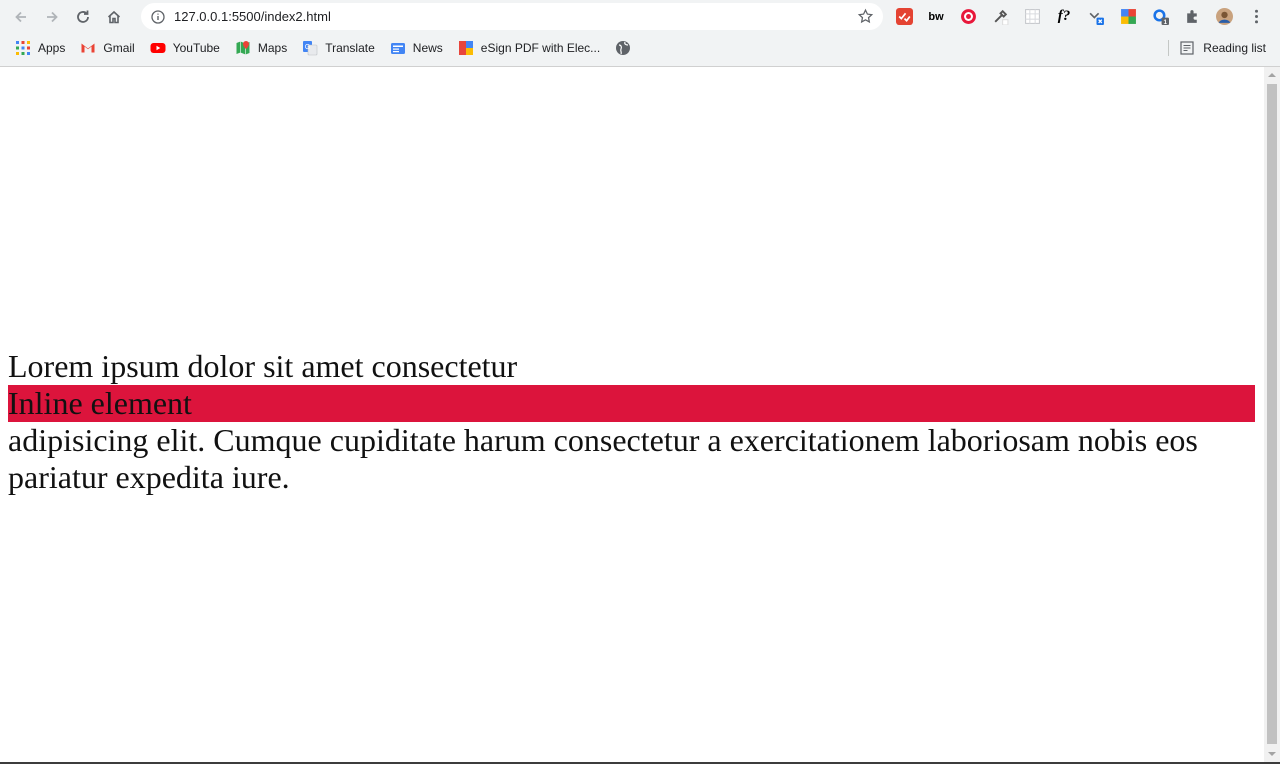 Image resolution: width=1280 pixels, height=764 pixels. I want to click on back-arrow-icon, so click(20, 16).